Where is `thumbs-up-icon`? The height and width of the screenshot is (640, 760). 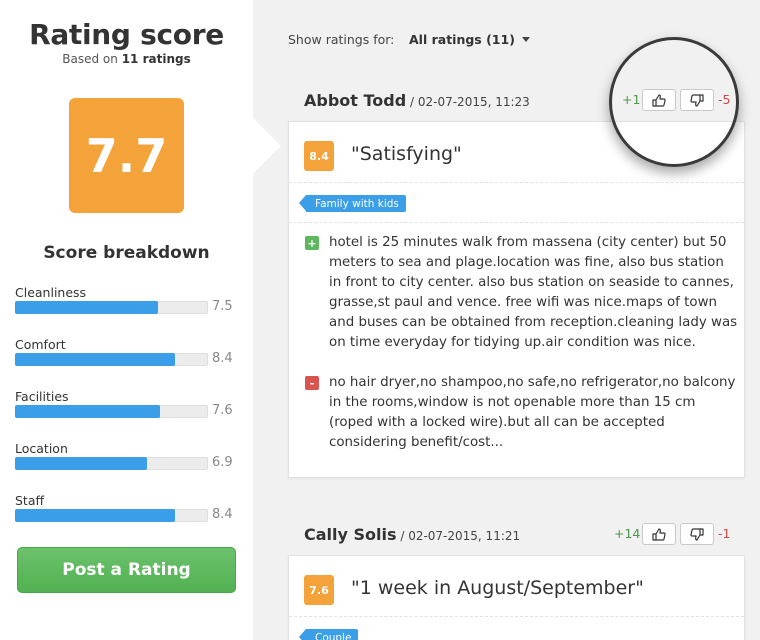
thumbs-up-icon is located at coordinates (659, 534).